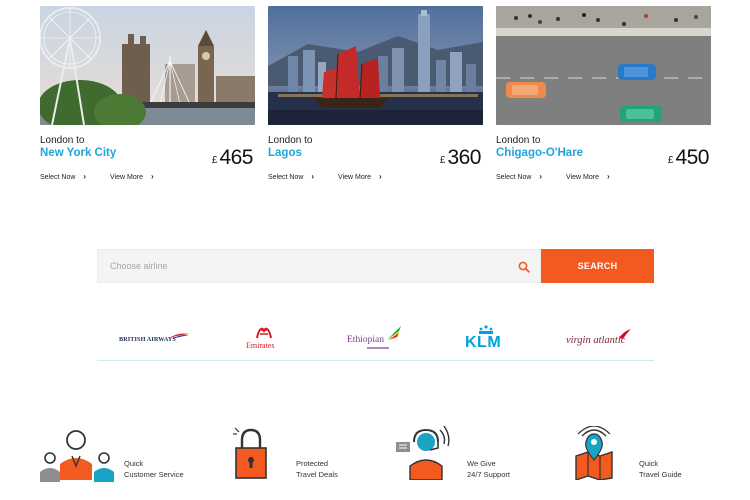 This screenshot has height=500, width=750. I want to click on ethiopian-tricolor-tail-icon, so click(394, 333).